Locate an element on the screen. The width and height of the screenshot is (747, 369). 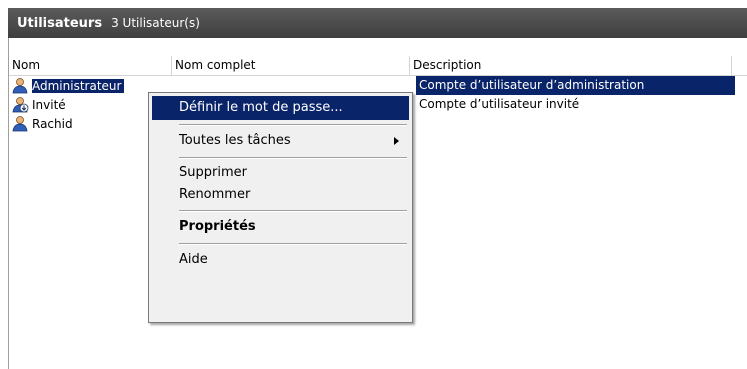
menu-item-delete: Supprimer is located at coordinates (280, 173).